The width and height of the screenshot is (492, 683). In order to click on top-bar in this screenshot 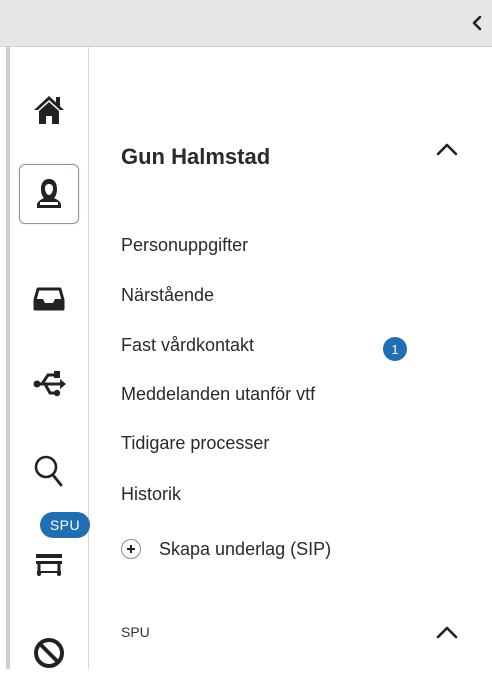, I will do `click(246, 23)`.